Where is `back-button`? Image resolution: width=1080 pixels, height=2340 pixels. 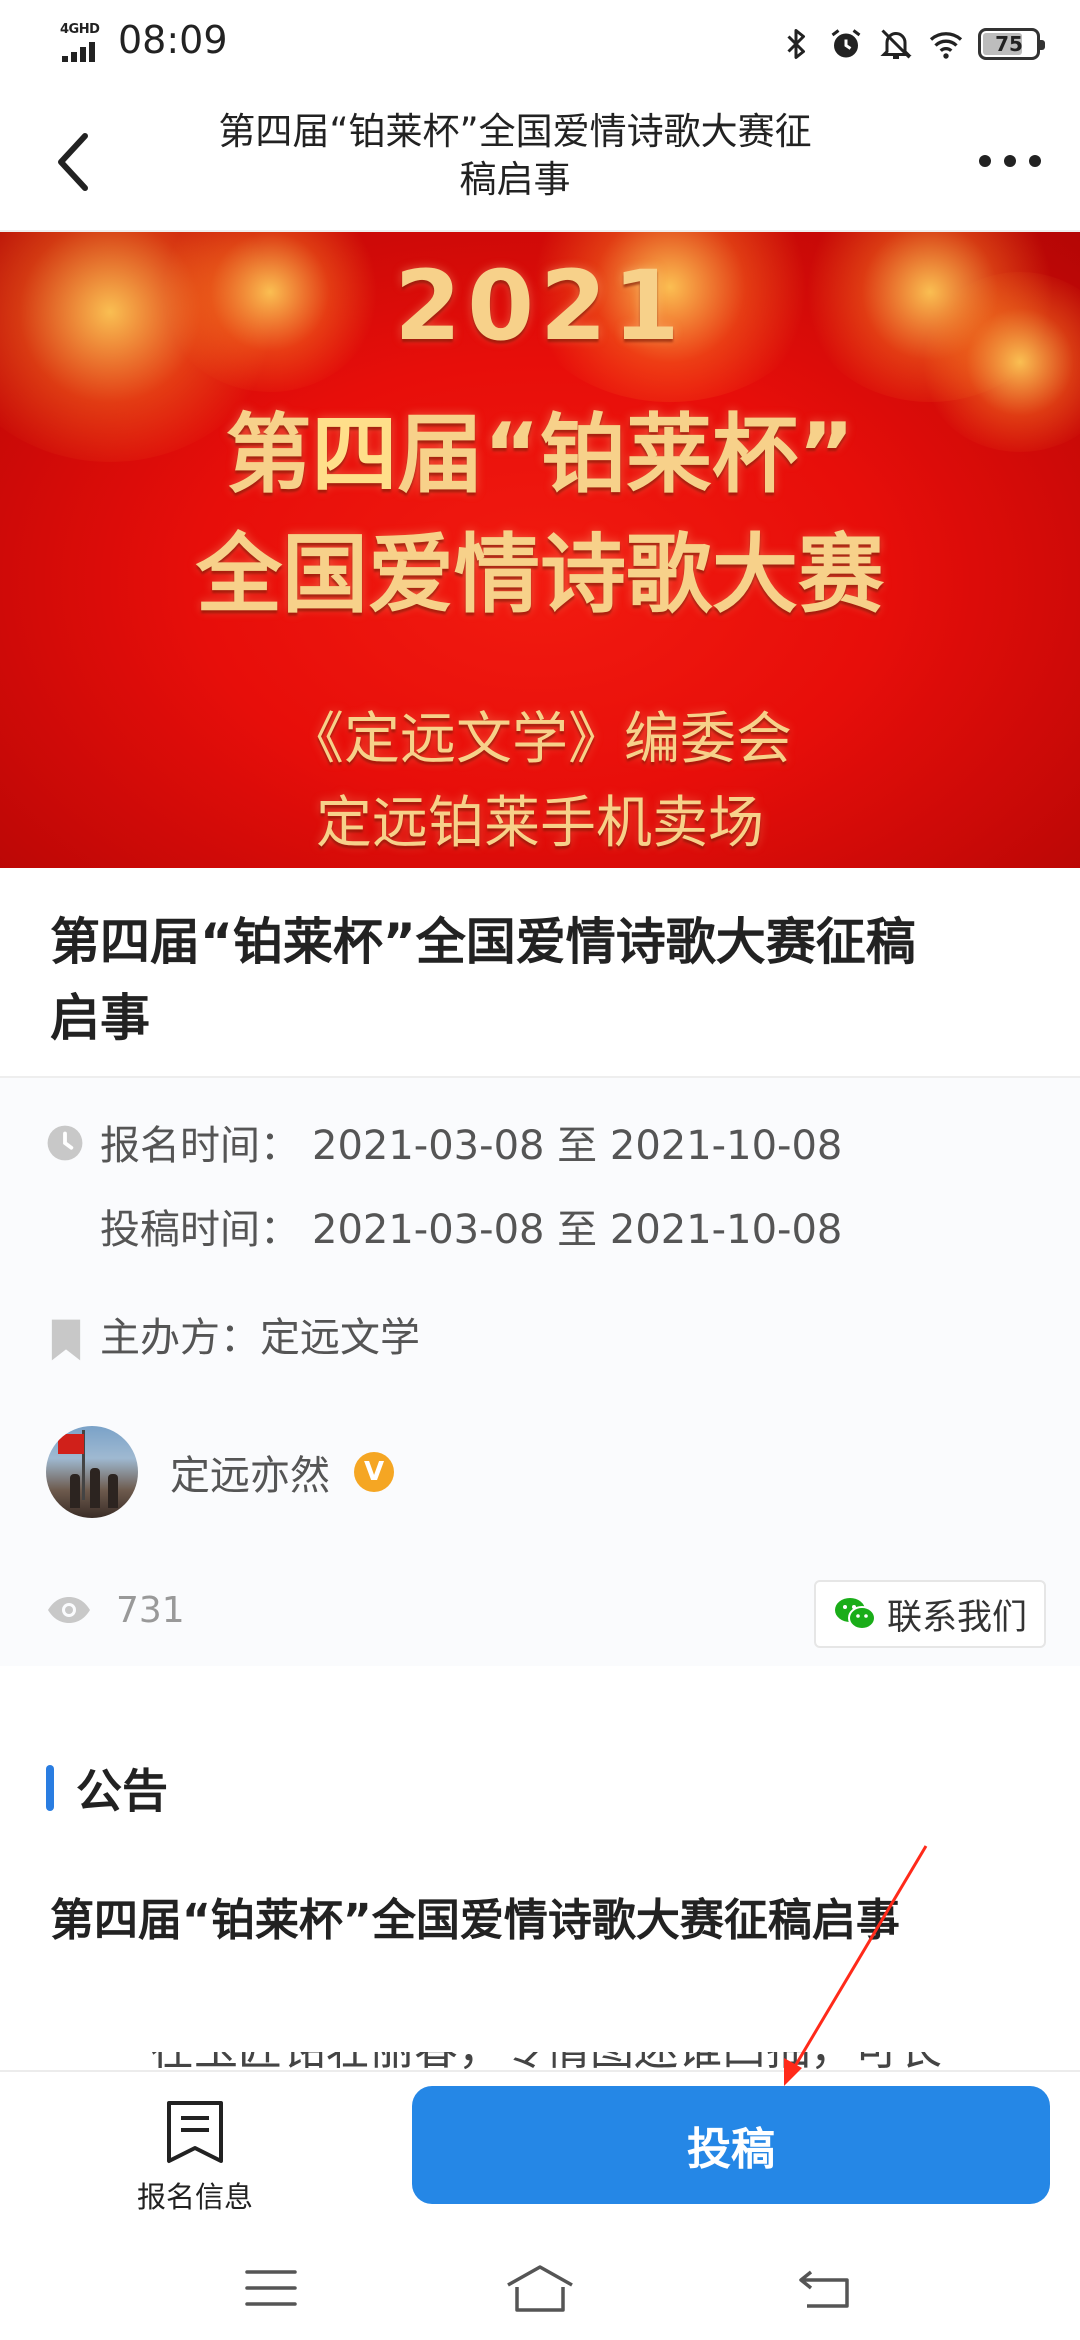 back-button is located at coordinates (73, 162).